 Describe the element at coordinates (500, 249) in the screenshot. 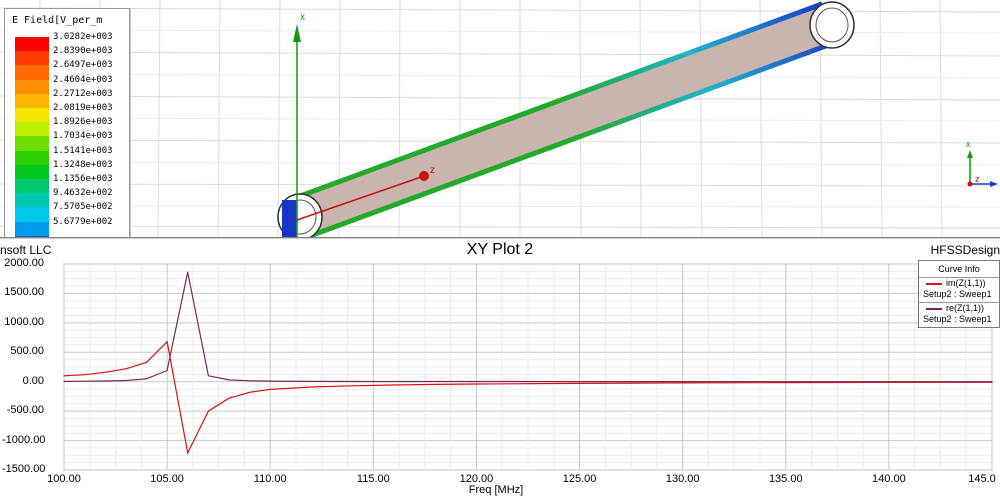

I see `plot-title: XY Plot 2` at that location.